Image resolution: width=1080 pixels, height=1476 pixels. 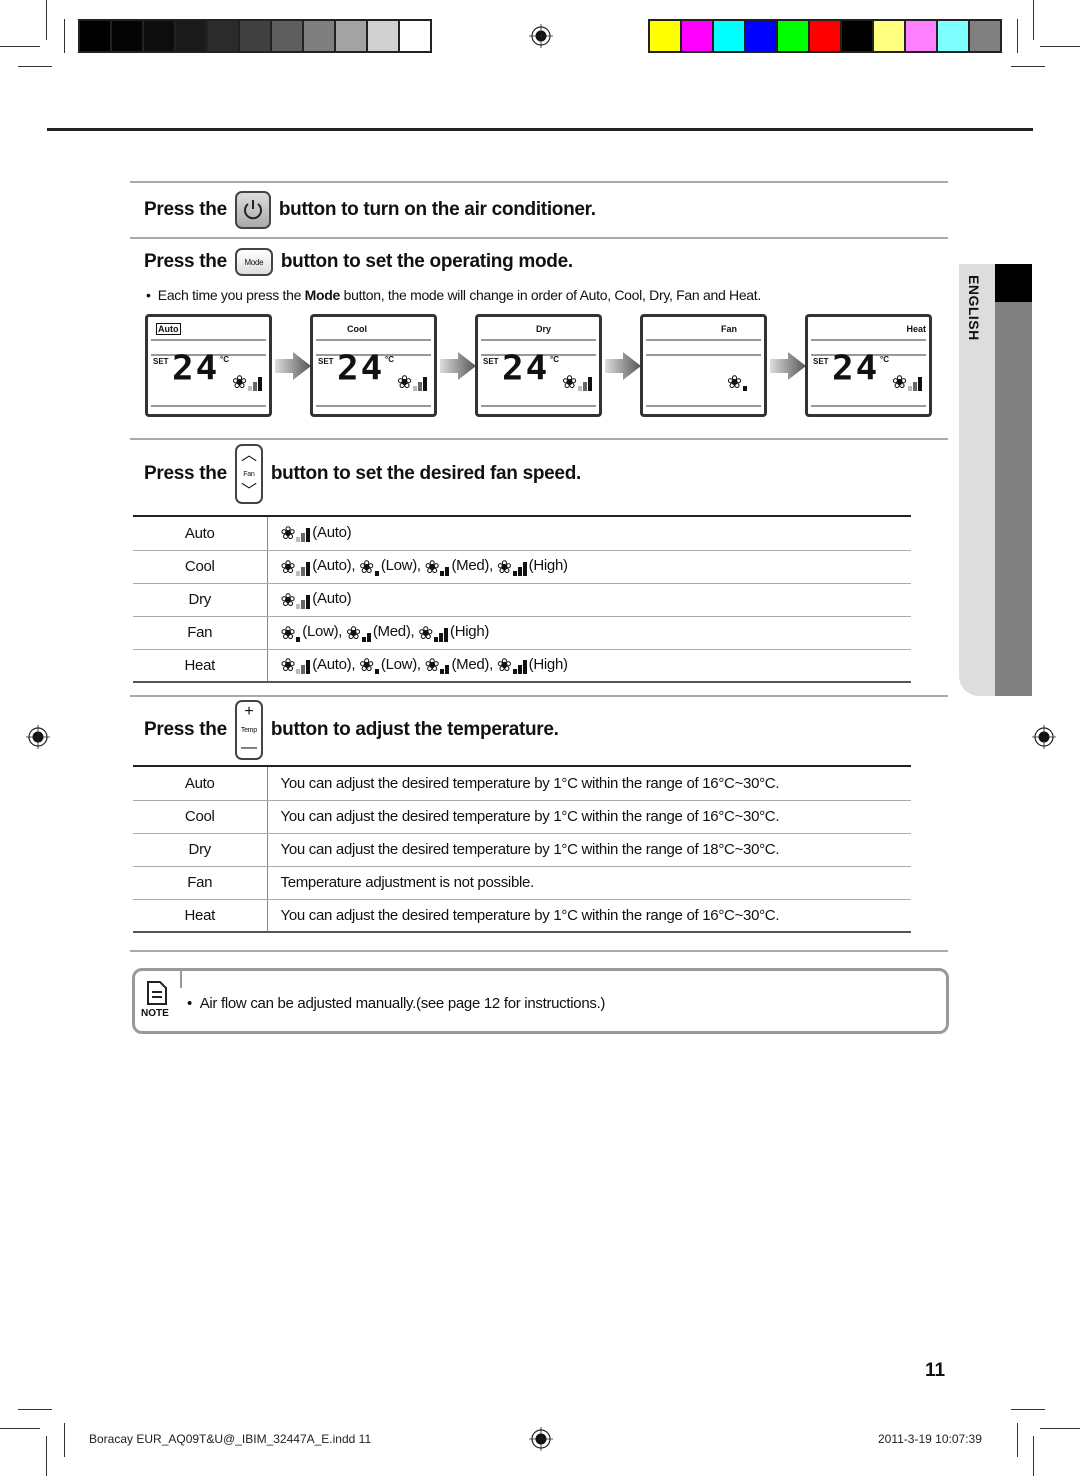 I want to click on lcd-mode-label: Auto, so click(x=168, y=329).